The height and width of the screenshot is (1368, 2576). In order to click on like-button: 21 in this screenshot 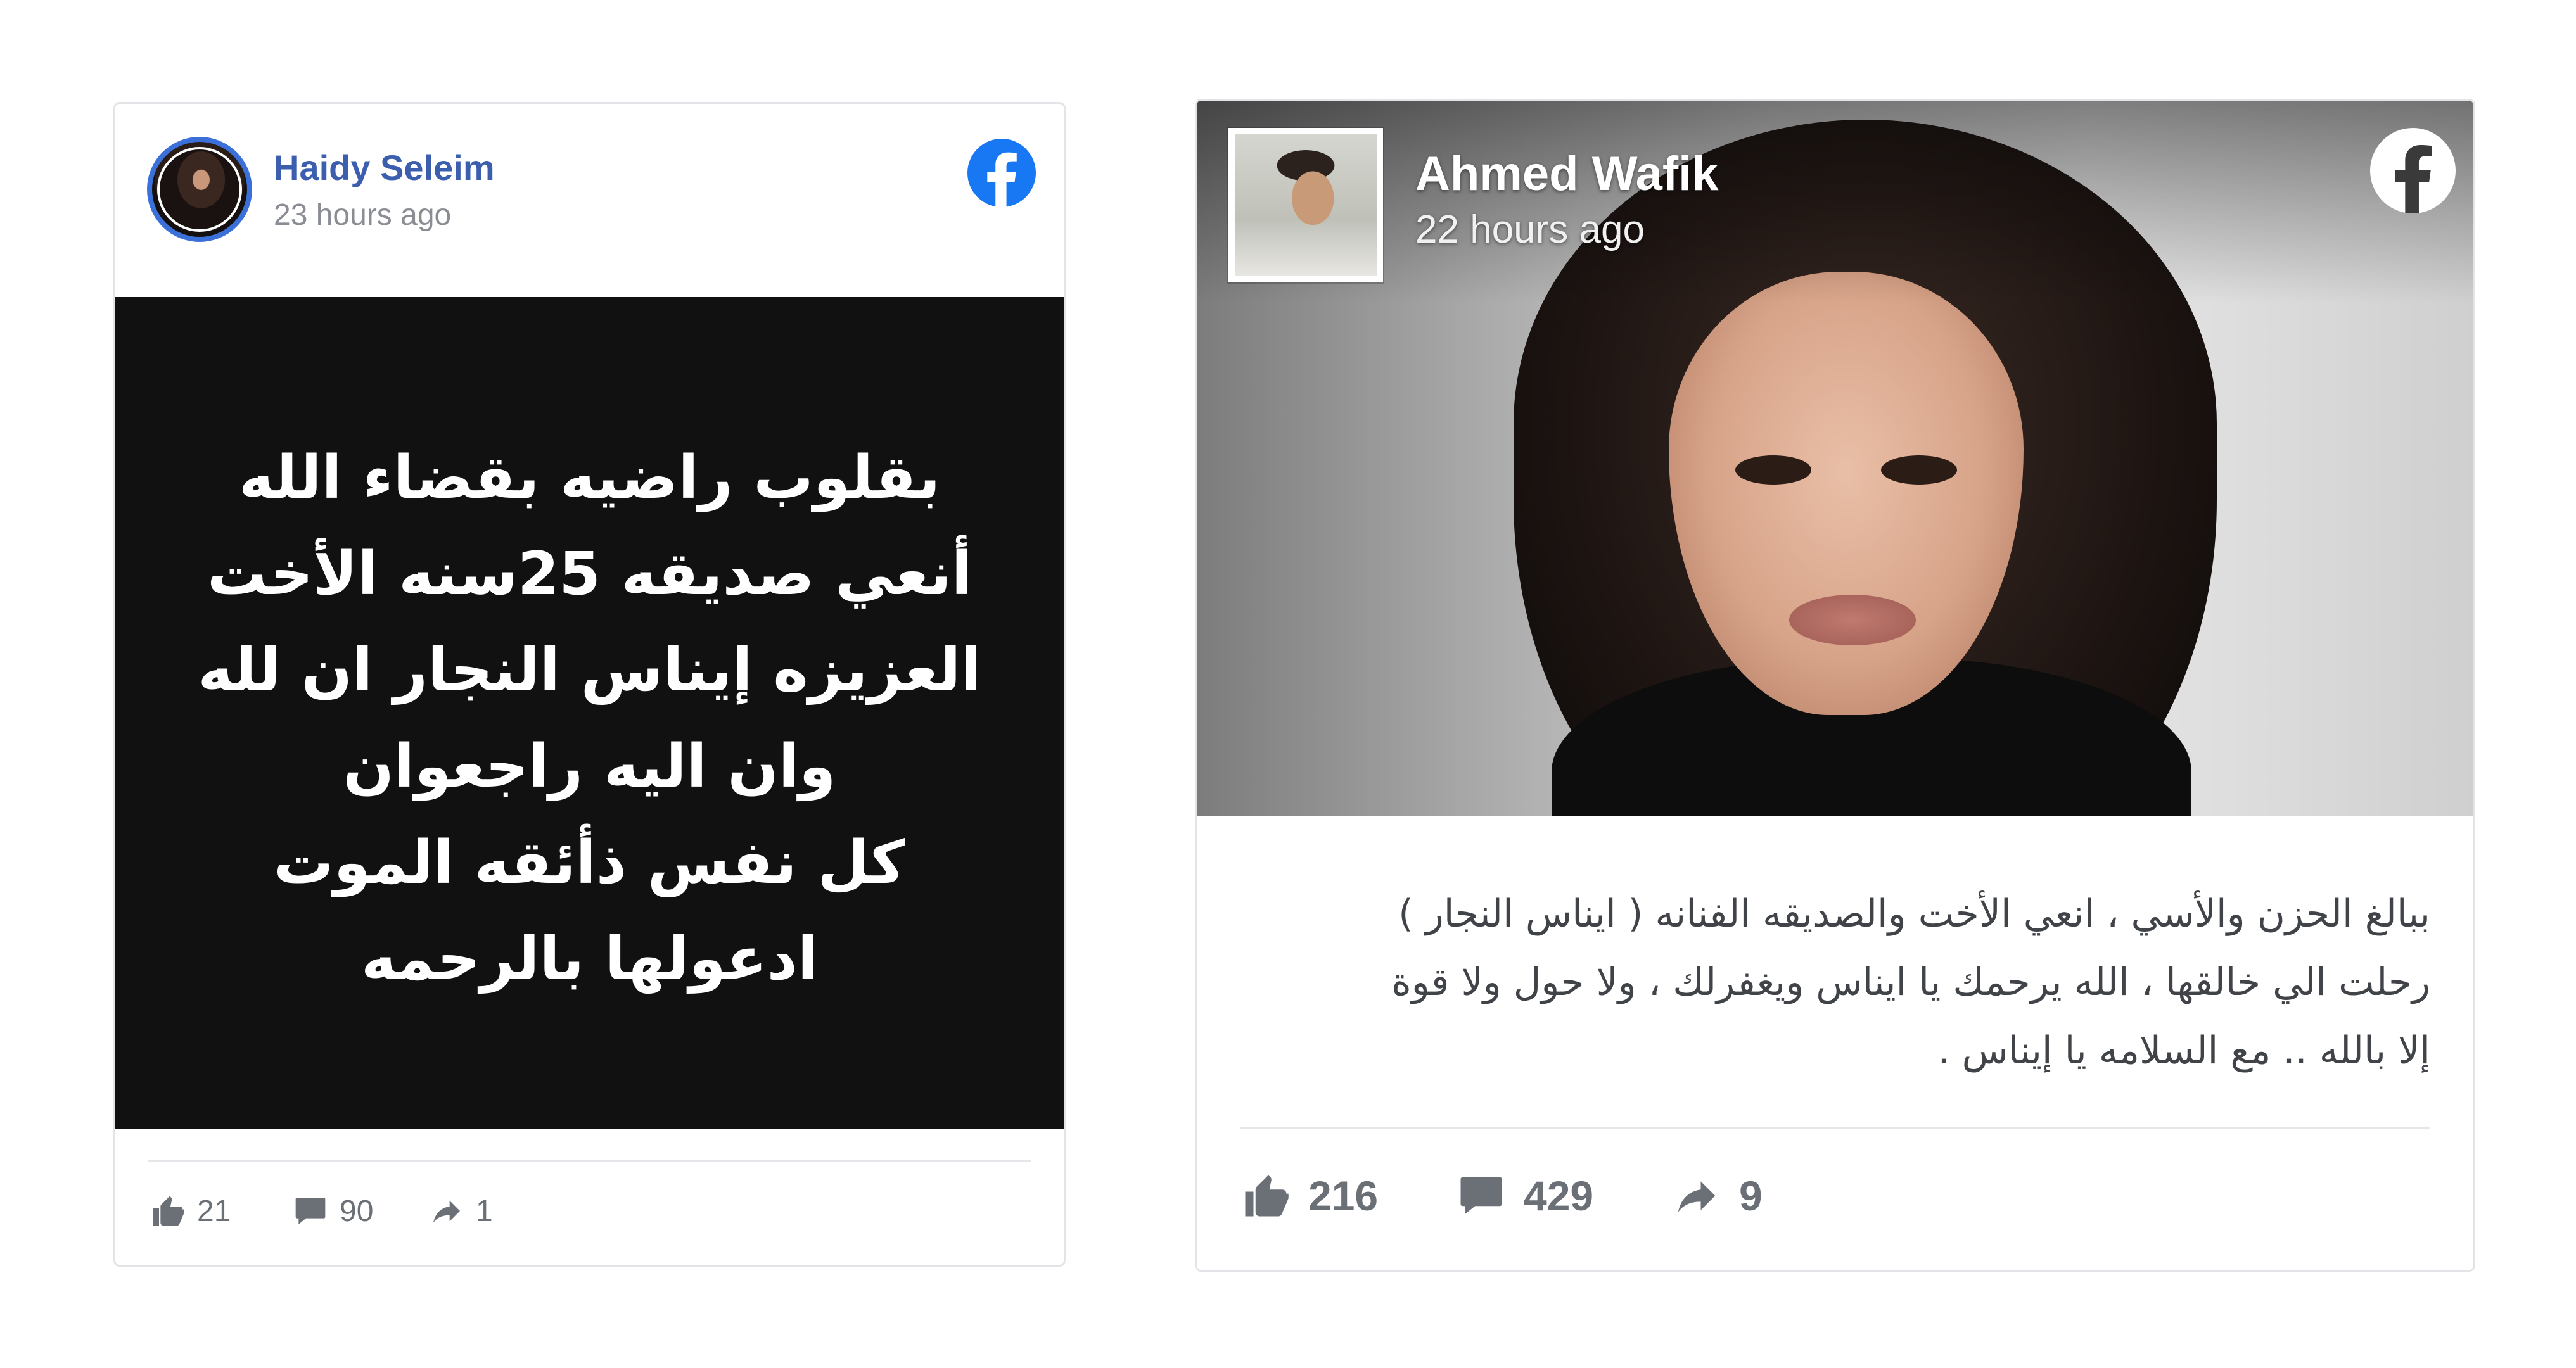, I will do `click(191, 1211)`.